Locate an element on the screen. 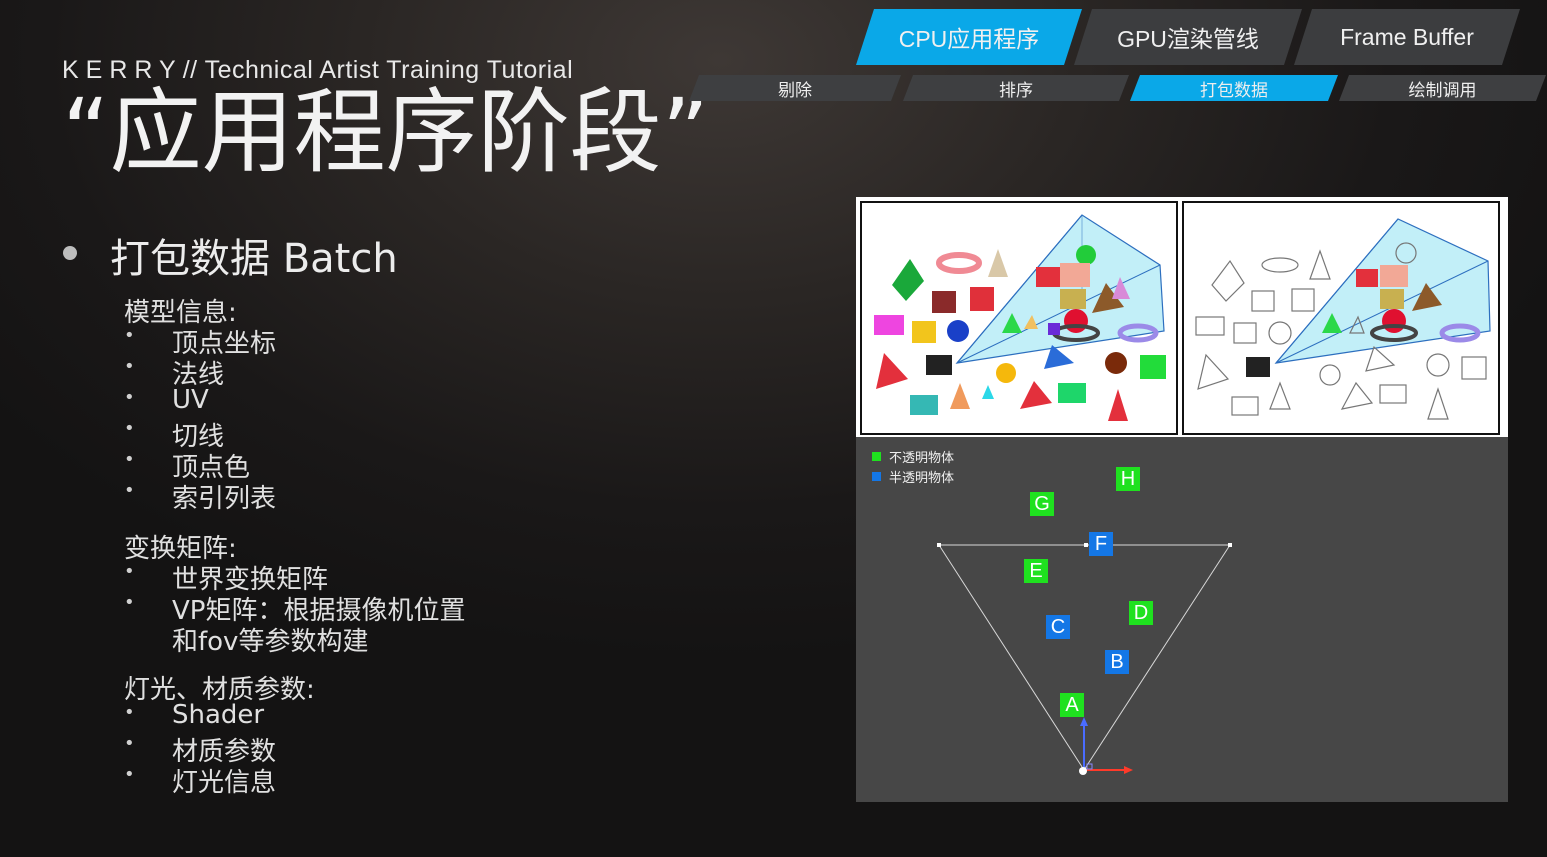 The width and height of the screenshot is (1547, 857). heading-bullet is located at coordinates (70, 253).